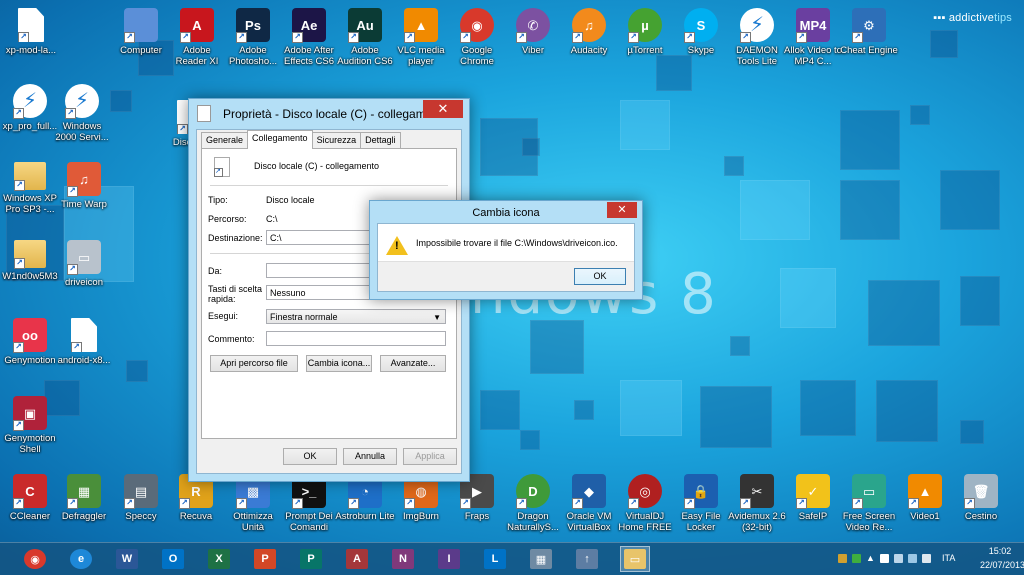 The height and width of the screenshot is (575, 1024). I want to click on taskbar-infopath-button: I, so click(449, 559).